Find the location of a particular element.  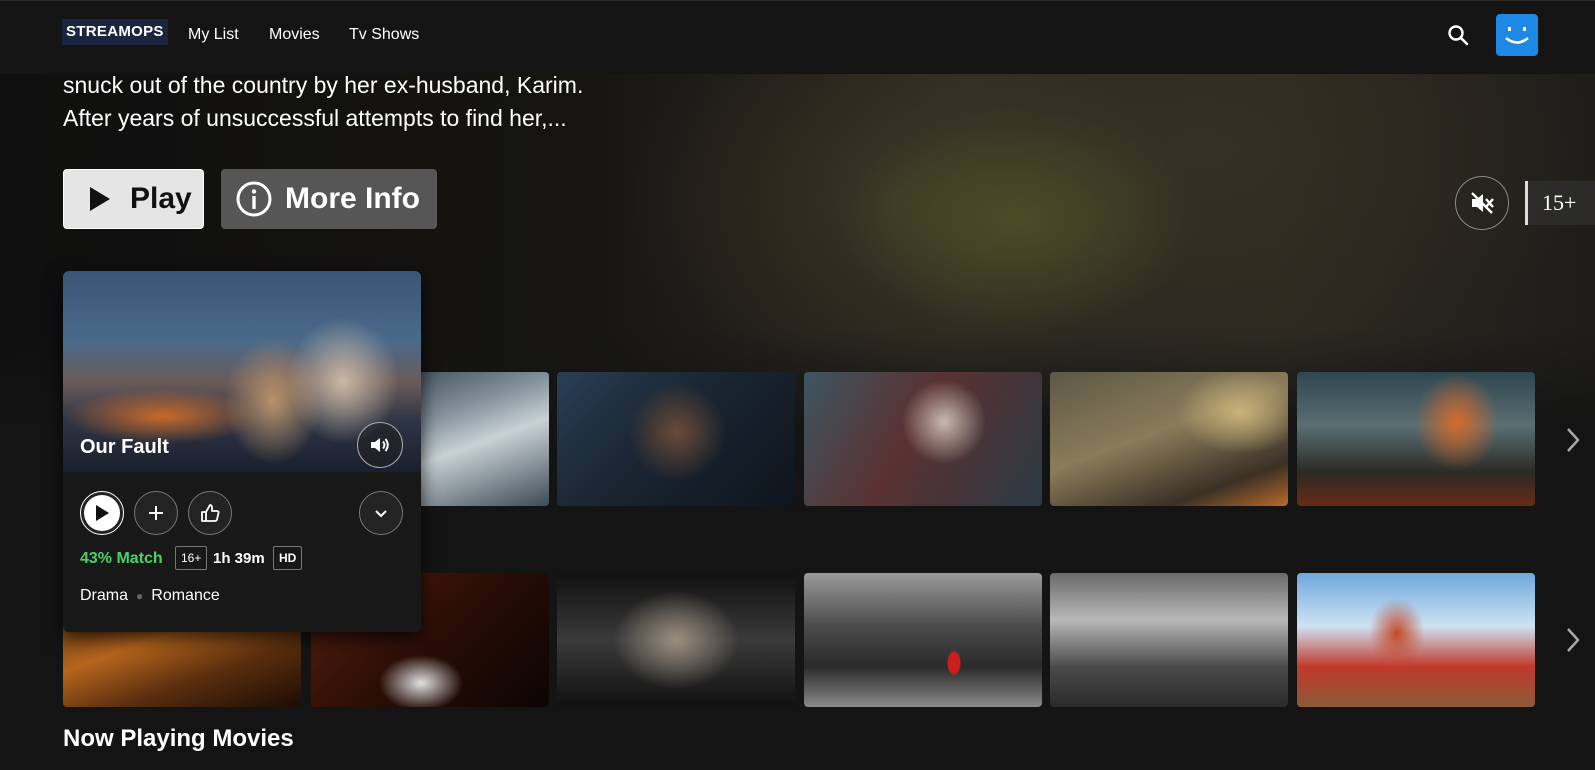

woman-fire-forest-thumbnail is located at coordinates (1416, 439).